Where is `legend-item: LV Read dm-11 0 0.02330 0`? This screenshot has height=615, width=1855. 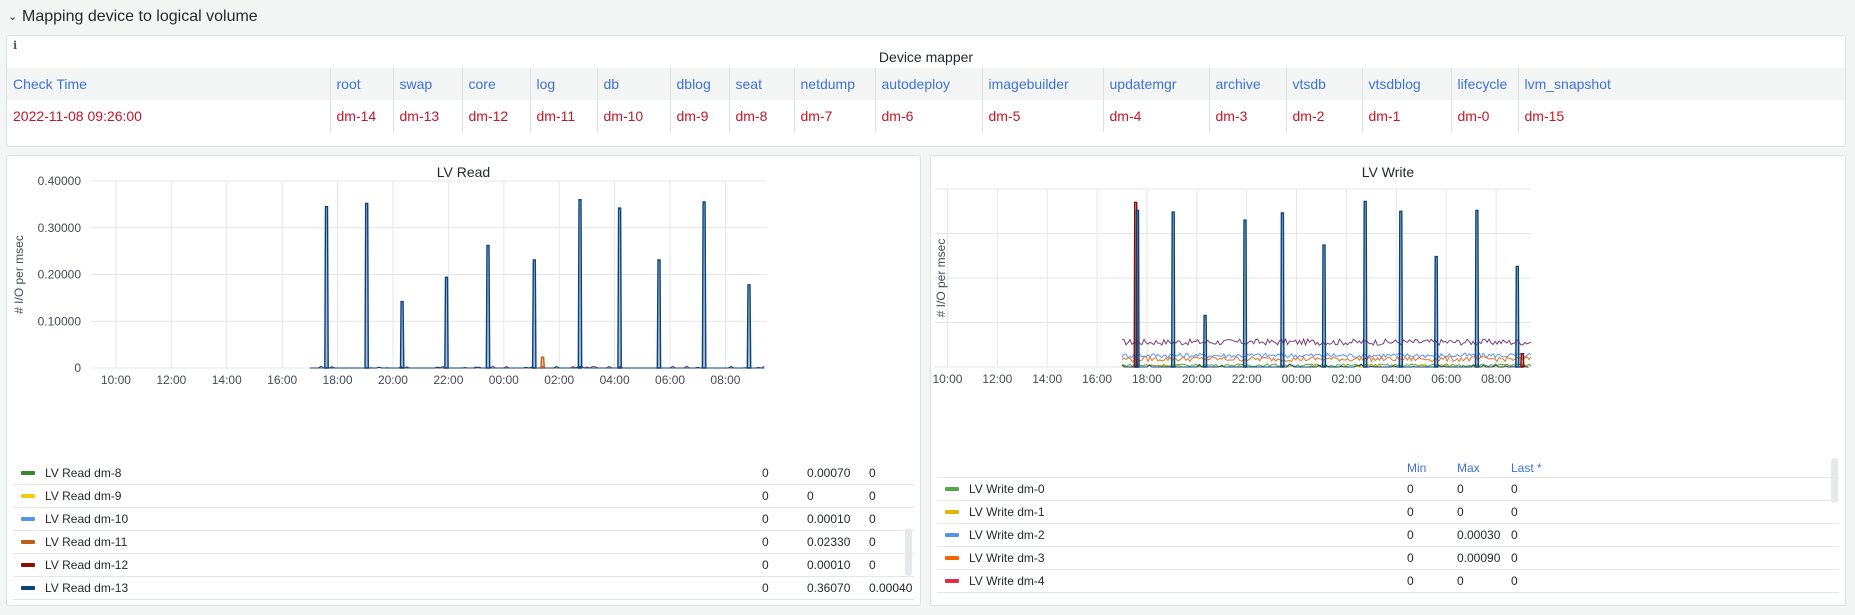
legend-item: LV Read dm-11 0 0.02330 0 is located at coordinates (463, 542).